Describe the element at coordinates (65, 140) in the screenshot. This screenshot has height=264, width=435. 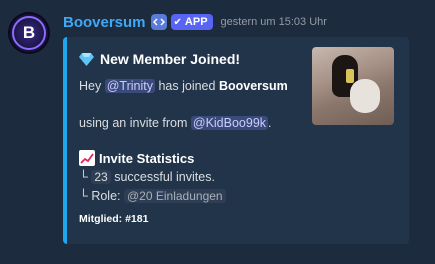
I see `embed-accent-bar` at that location.